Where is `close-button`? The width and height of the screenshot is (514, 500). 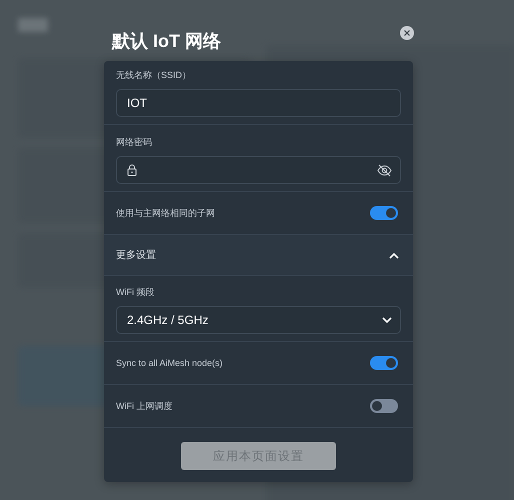 close-button is located at coordinates (407, 33).